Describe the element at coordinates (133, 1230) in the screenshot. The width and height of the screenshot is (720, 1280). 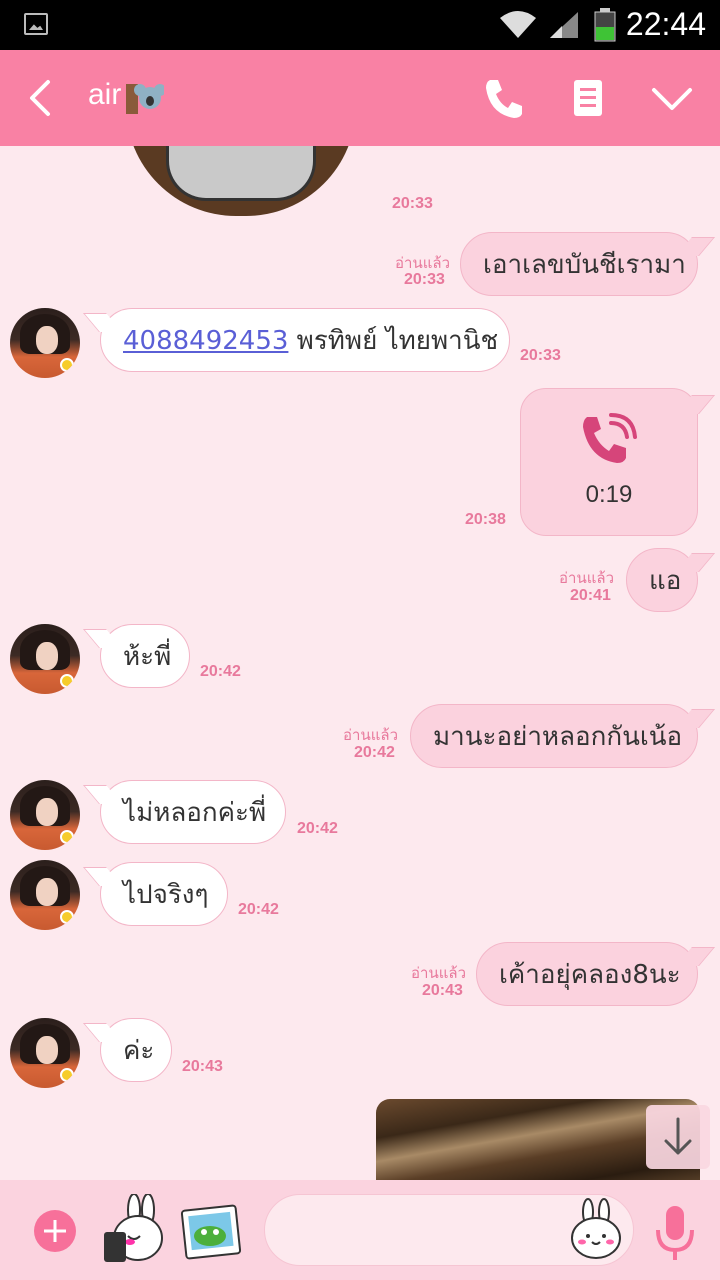
I see `sticker-icon` at that location.